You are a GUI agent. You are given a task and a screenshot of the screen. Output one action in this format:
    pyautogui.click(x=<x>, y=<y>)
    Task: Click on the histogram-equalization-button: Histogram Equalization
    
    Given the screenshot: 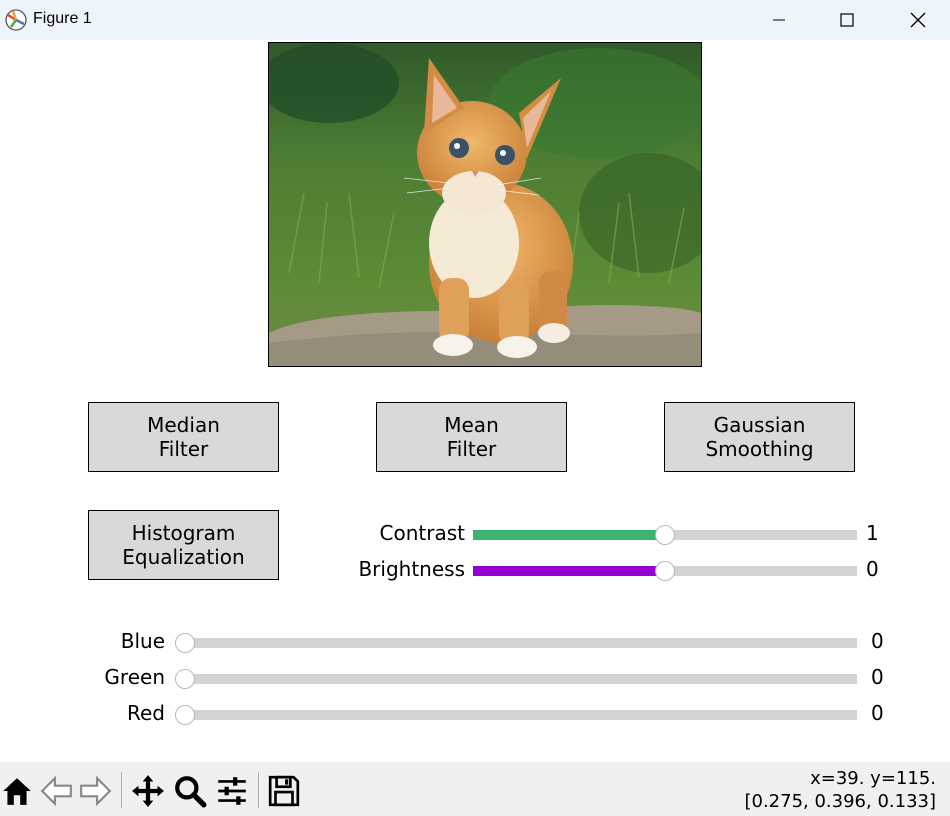 What is the action you would take?
    pyautogui.click(x=183, y=545)
    